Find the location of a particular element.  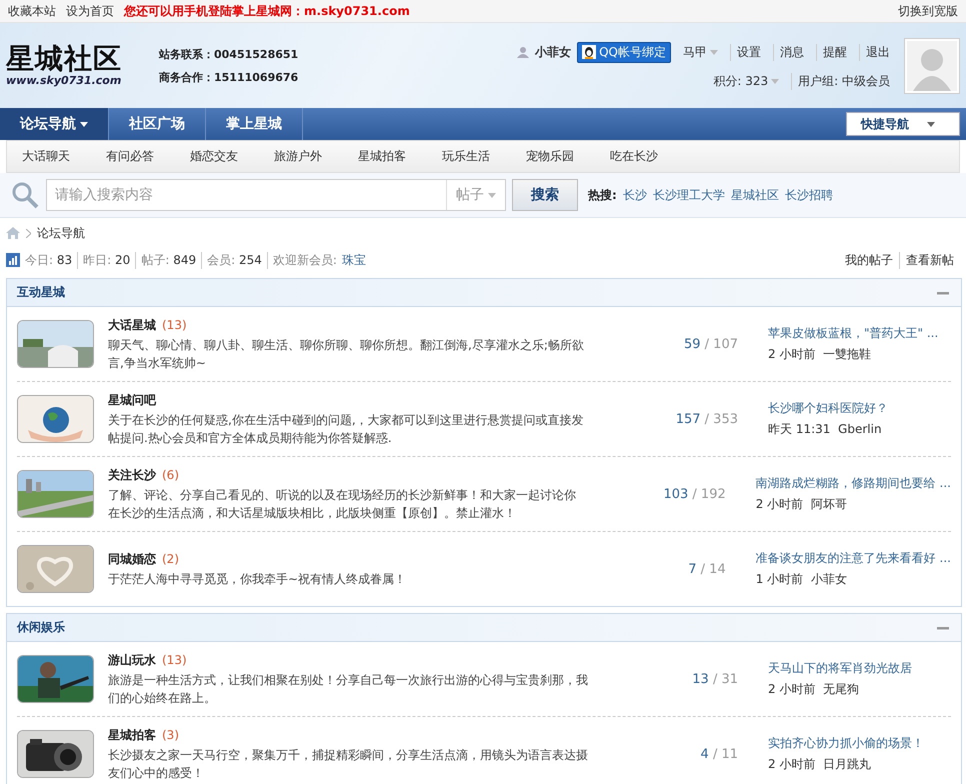

today-count: (6) is located at coordinates (170, 475).